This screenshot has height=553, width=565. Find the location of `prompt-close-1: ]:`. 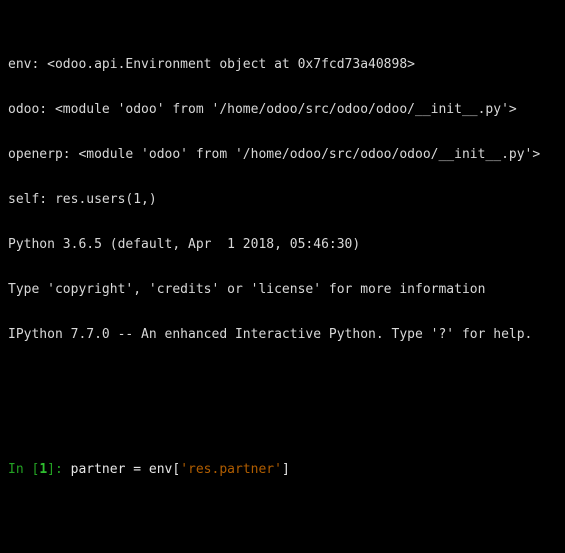

prompt-close-1: ]: is located at coordinates (59, 469).